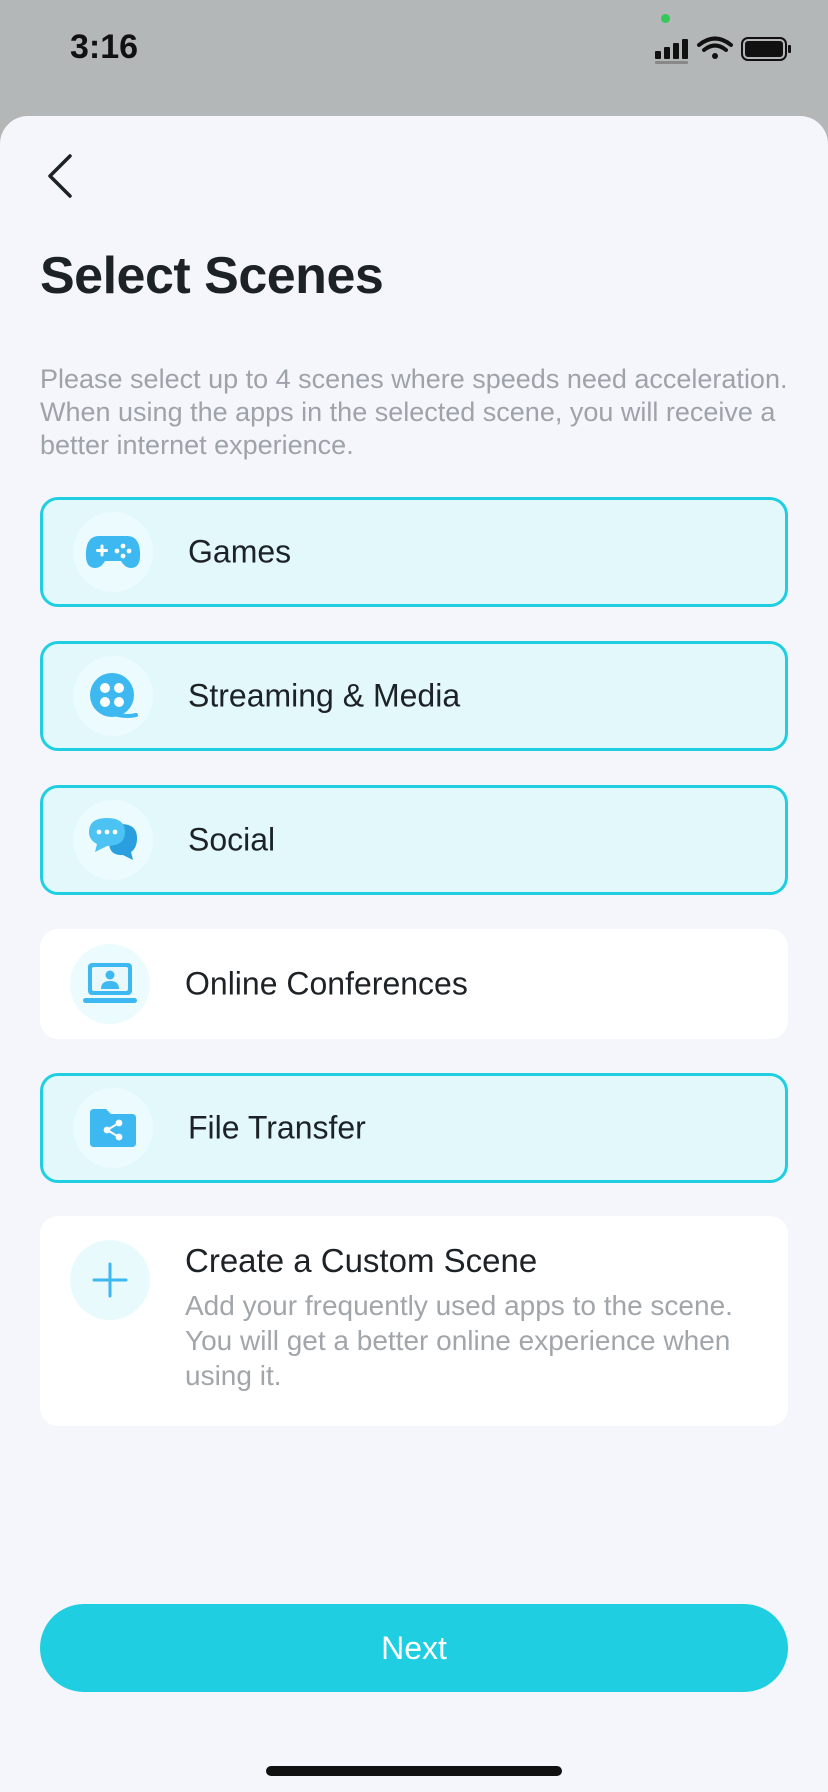  I want to click on scene-card-streaming-media: Streaming & Media, so click(414, 696).